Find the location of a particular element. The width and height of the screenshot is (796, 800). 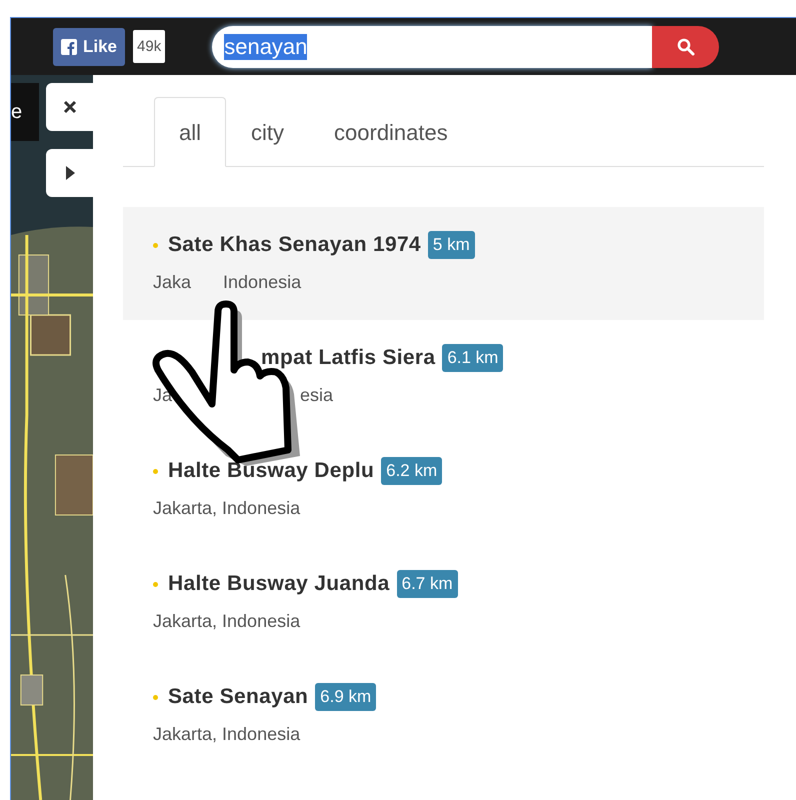

result-title: mpat Latfis Siera is located at coordinates (348, 358).